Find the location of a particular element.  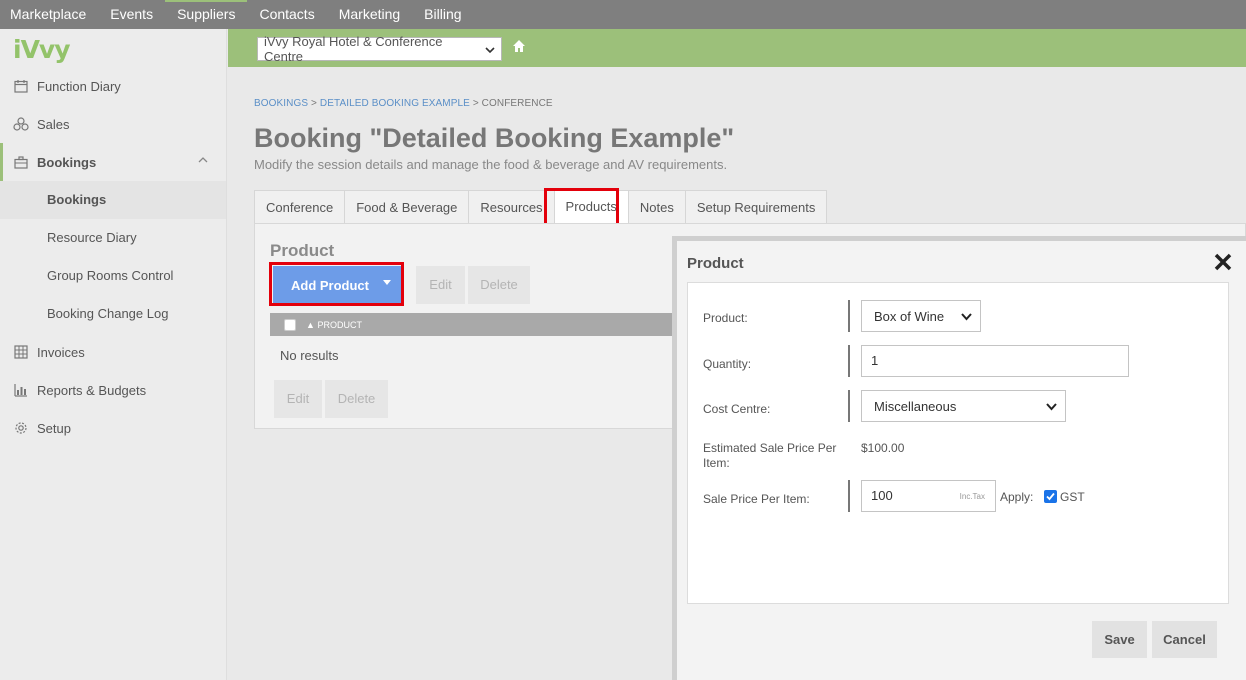

panel-title: Product is located at coordinates (302, 250).